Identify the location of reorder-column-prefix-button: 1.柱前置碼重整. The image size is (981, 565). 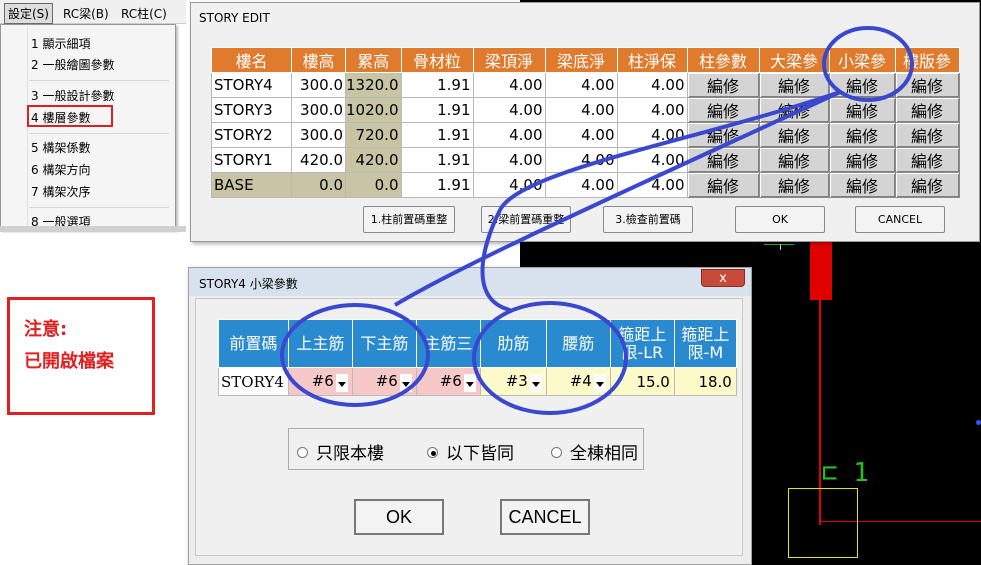
(409, 219).